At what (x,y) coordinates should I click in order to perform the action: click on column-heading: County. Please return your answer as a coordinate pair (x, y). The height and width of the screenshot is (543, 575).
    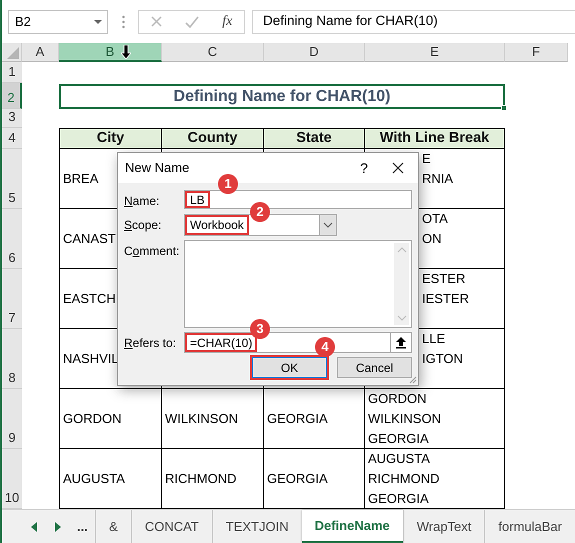
    Looking at the image, I should click on (213, 138).